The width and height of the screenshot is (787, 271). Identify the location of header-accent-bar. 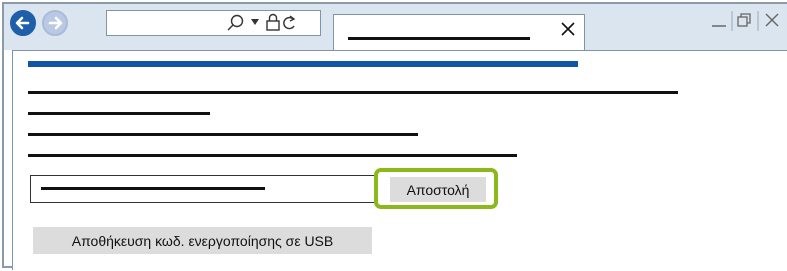
(303, 64).